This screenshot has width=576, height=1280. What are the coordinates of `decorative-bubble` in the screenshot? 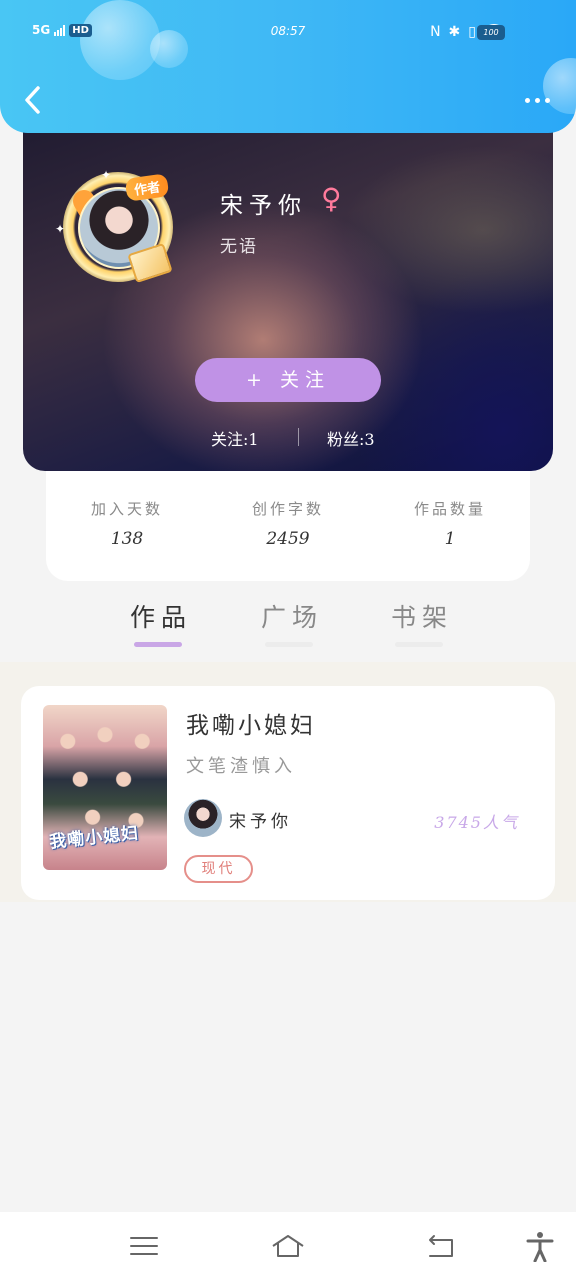 It's located at (559, 86).